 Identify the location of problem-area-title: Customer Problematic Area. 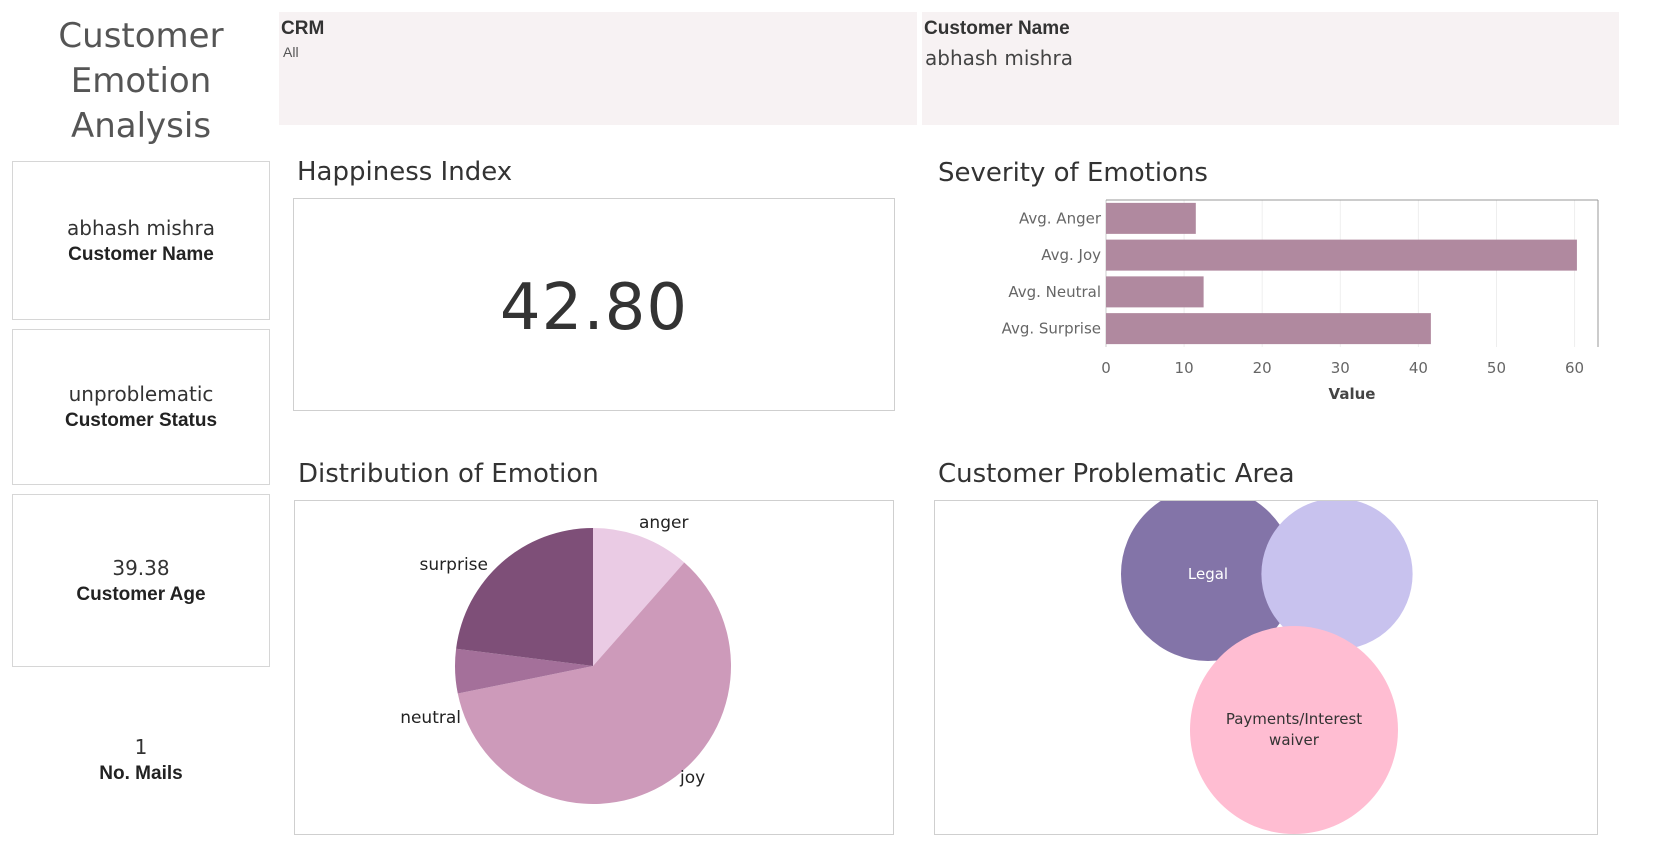
(1116, 474).